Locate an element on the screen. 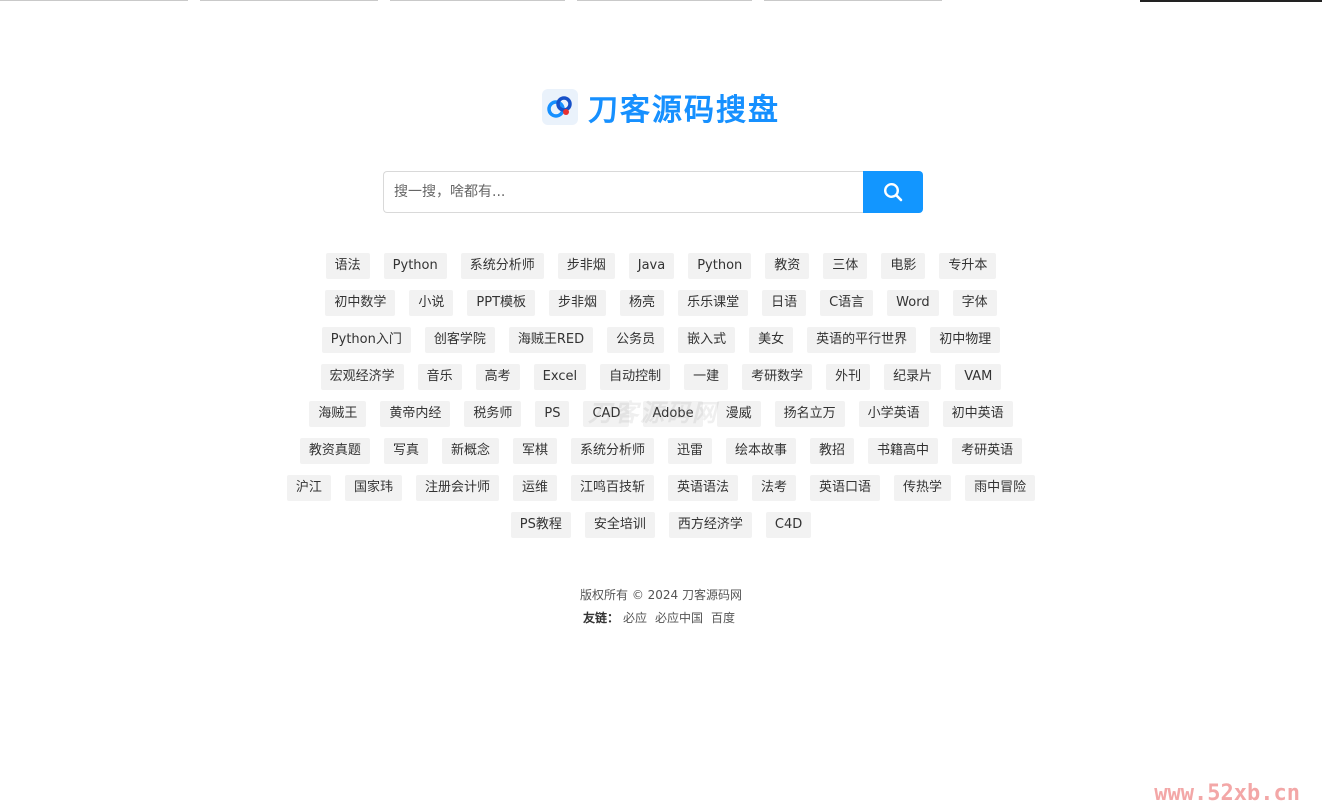 The image size is (1322, 812). tag-link: Python入门 is located at coordinates (366, 340).